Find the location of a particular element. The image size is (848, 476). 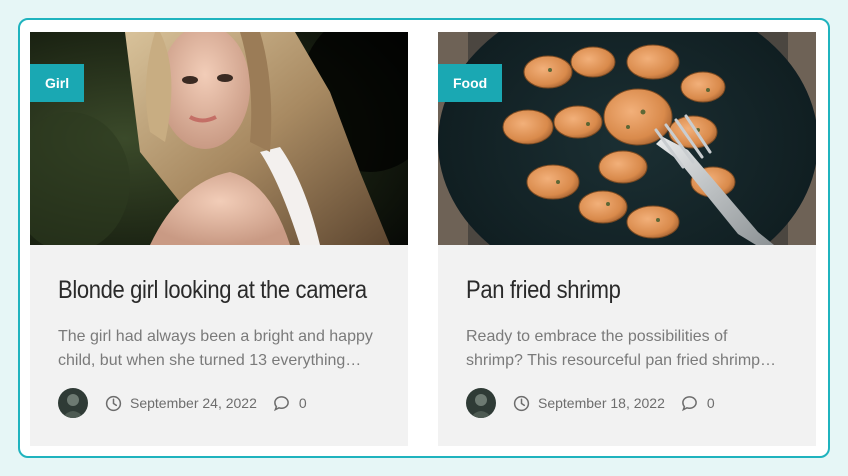

category-badge: Food is located at coordinates (470, 83).